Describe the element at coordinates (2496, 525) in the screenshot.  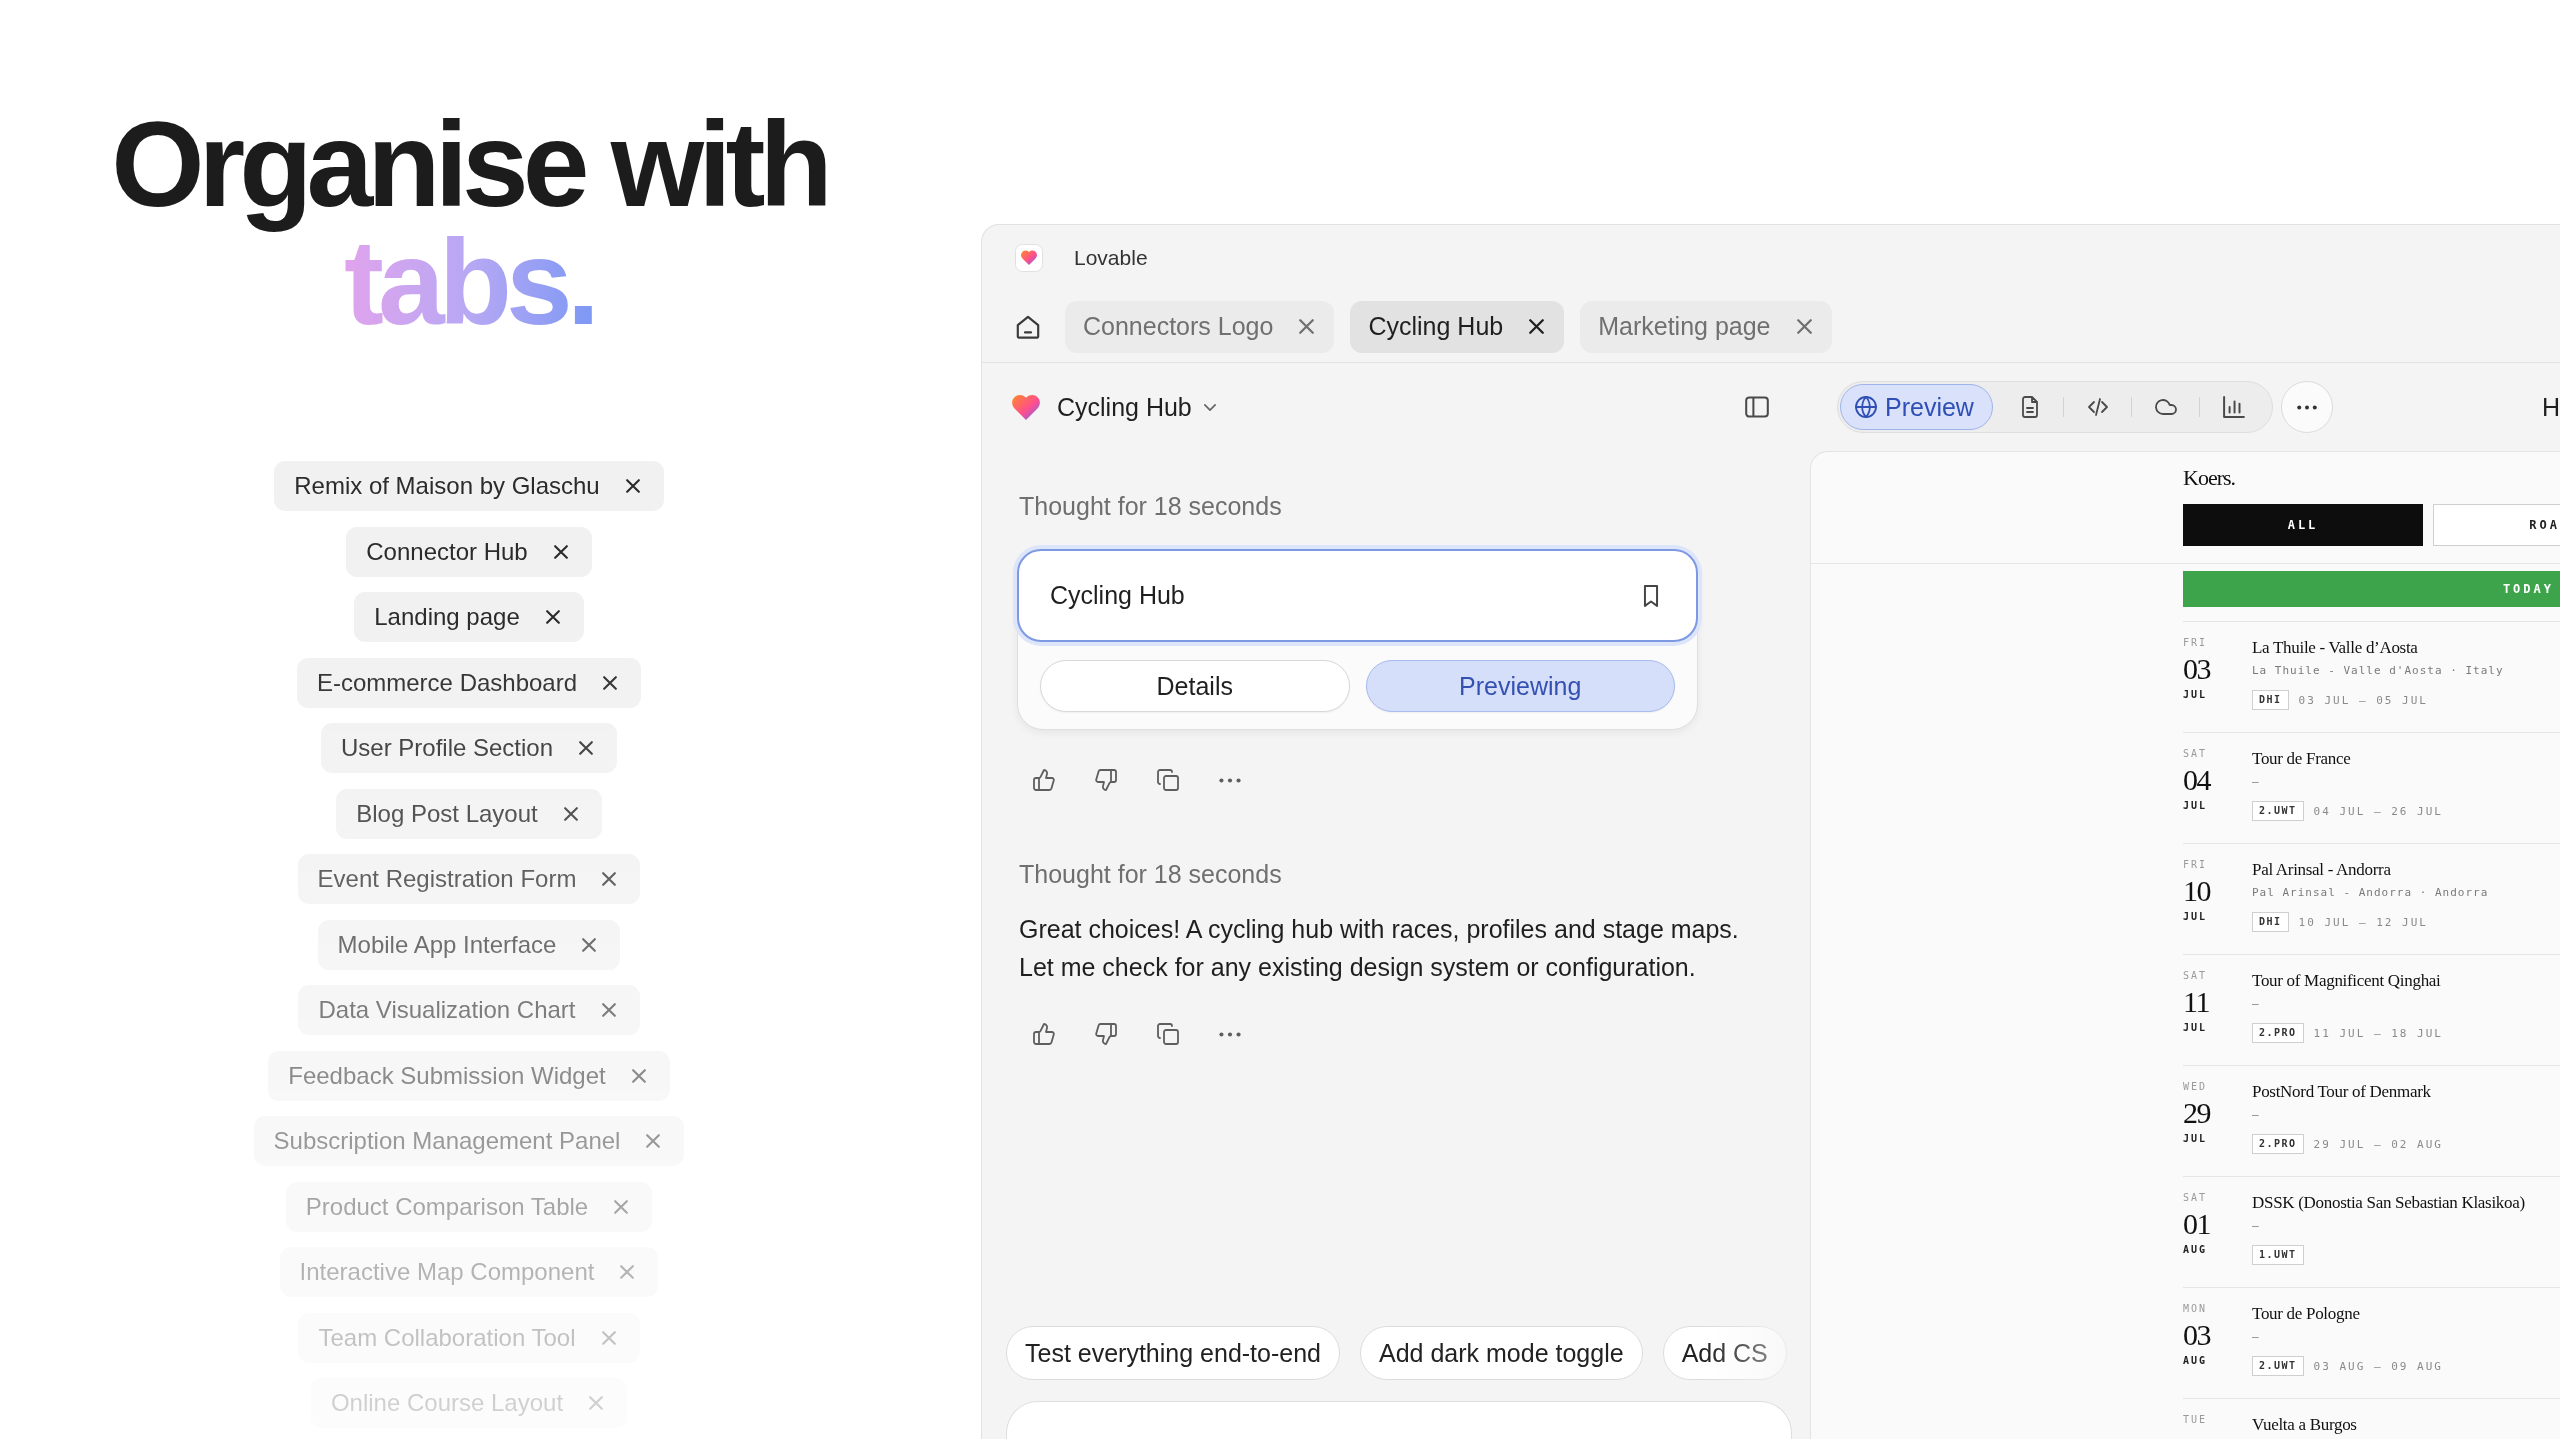
I see `filter-tab: ROA` at that location.